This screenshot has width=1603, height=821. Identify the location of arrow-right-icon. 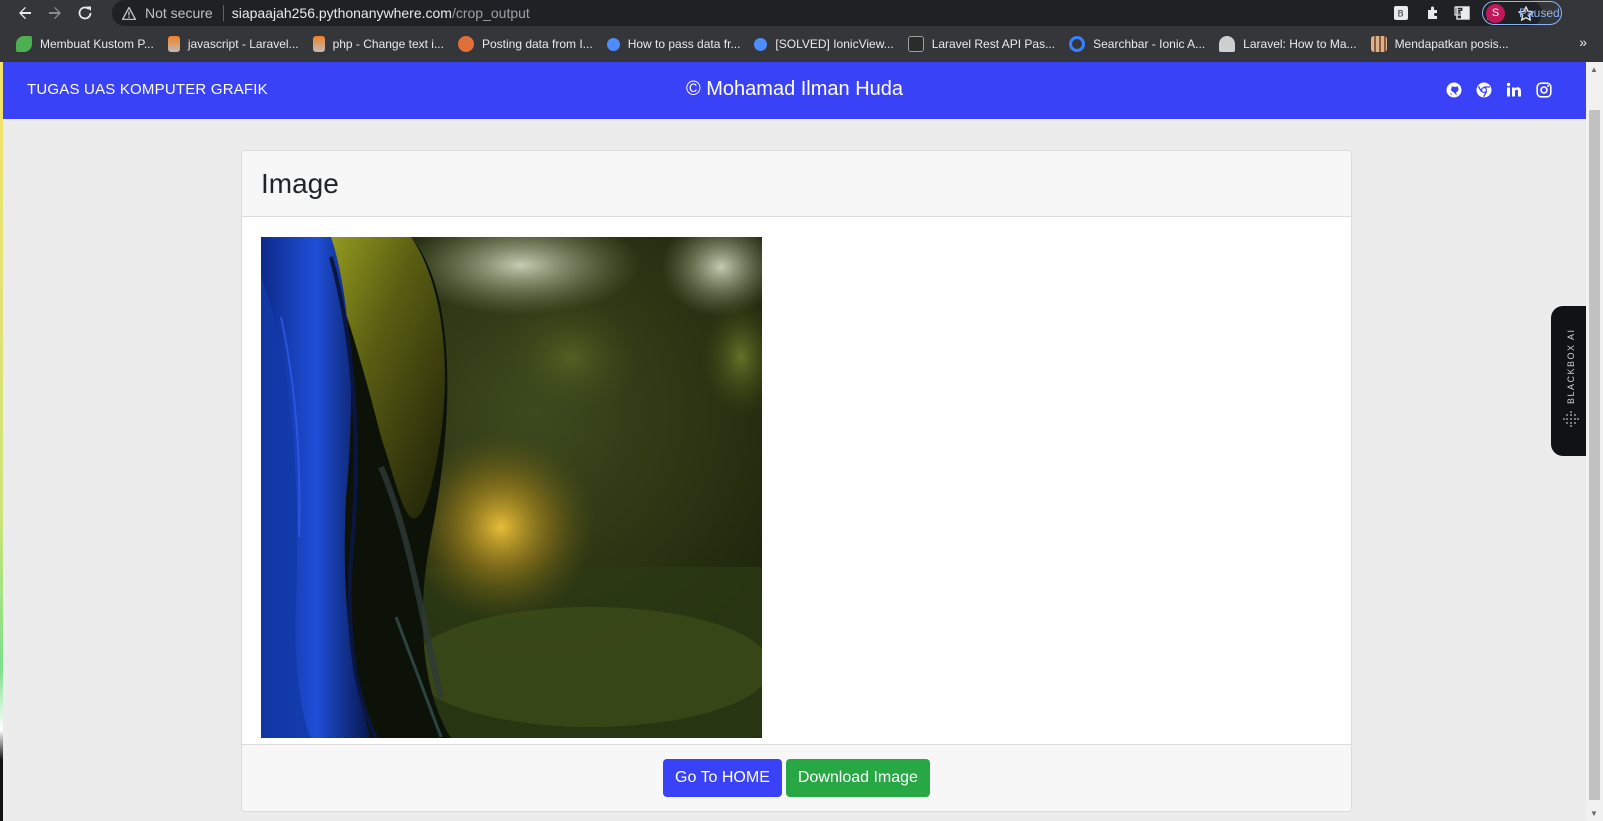
(55, 13).